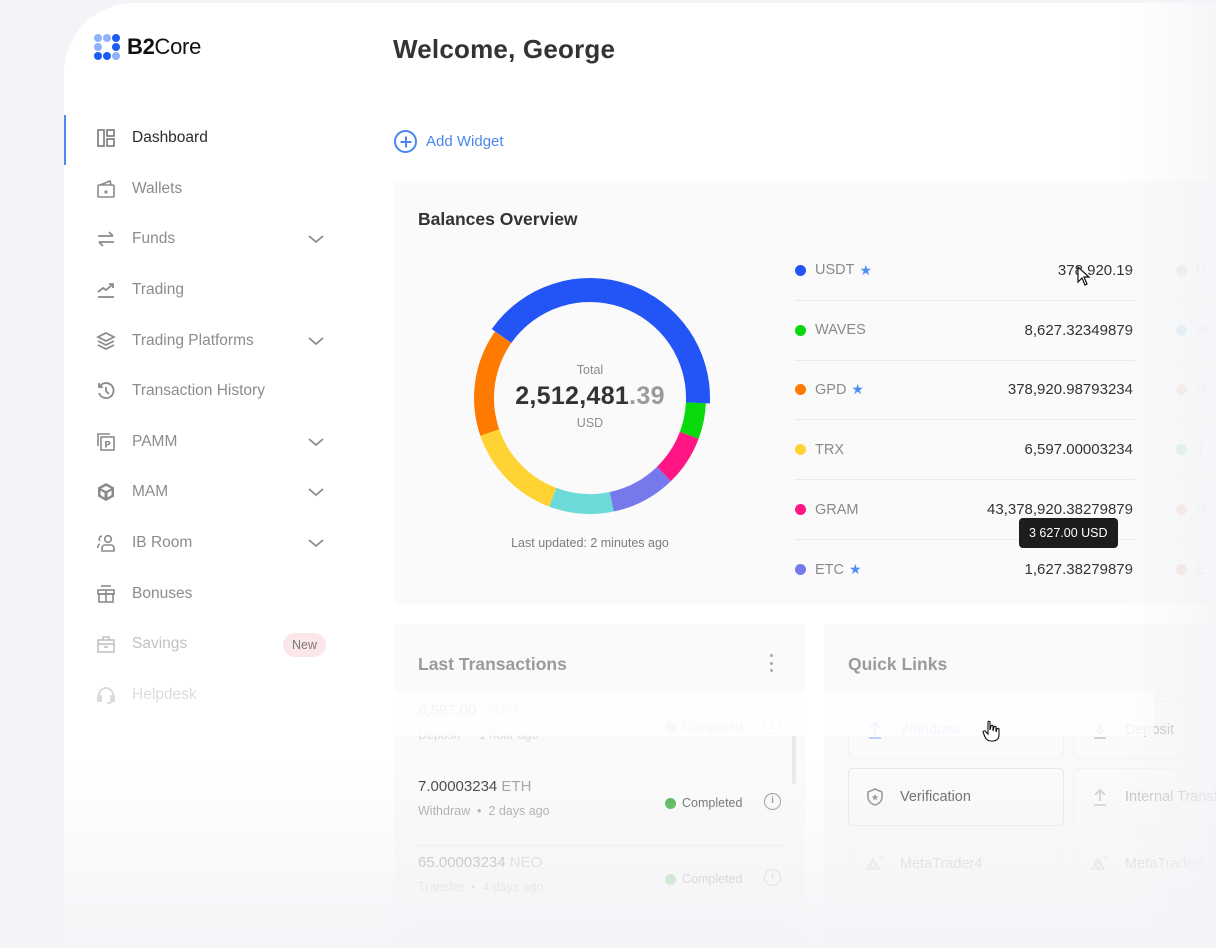 The height and width of the screenshot is (948, 1216). I want to click on card-title: Quick Links, so click(898, 664).